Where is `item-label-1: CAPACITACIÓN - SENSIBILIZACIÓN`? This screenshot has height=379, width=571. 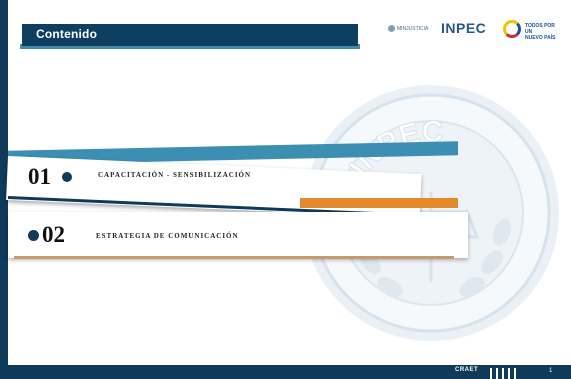 item-label-1: CAPACITACIÓN - SENSIBILIZACIÓN is located at coordinates (175, 175).